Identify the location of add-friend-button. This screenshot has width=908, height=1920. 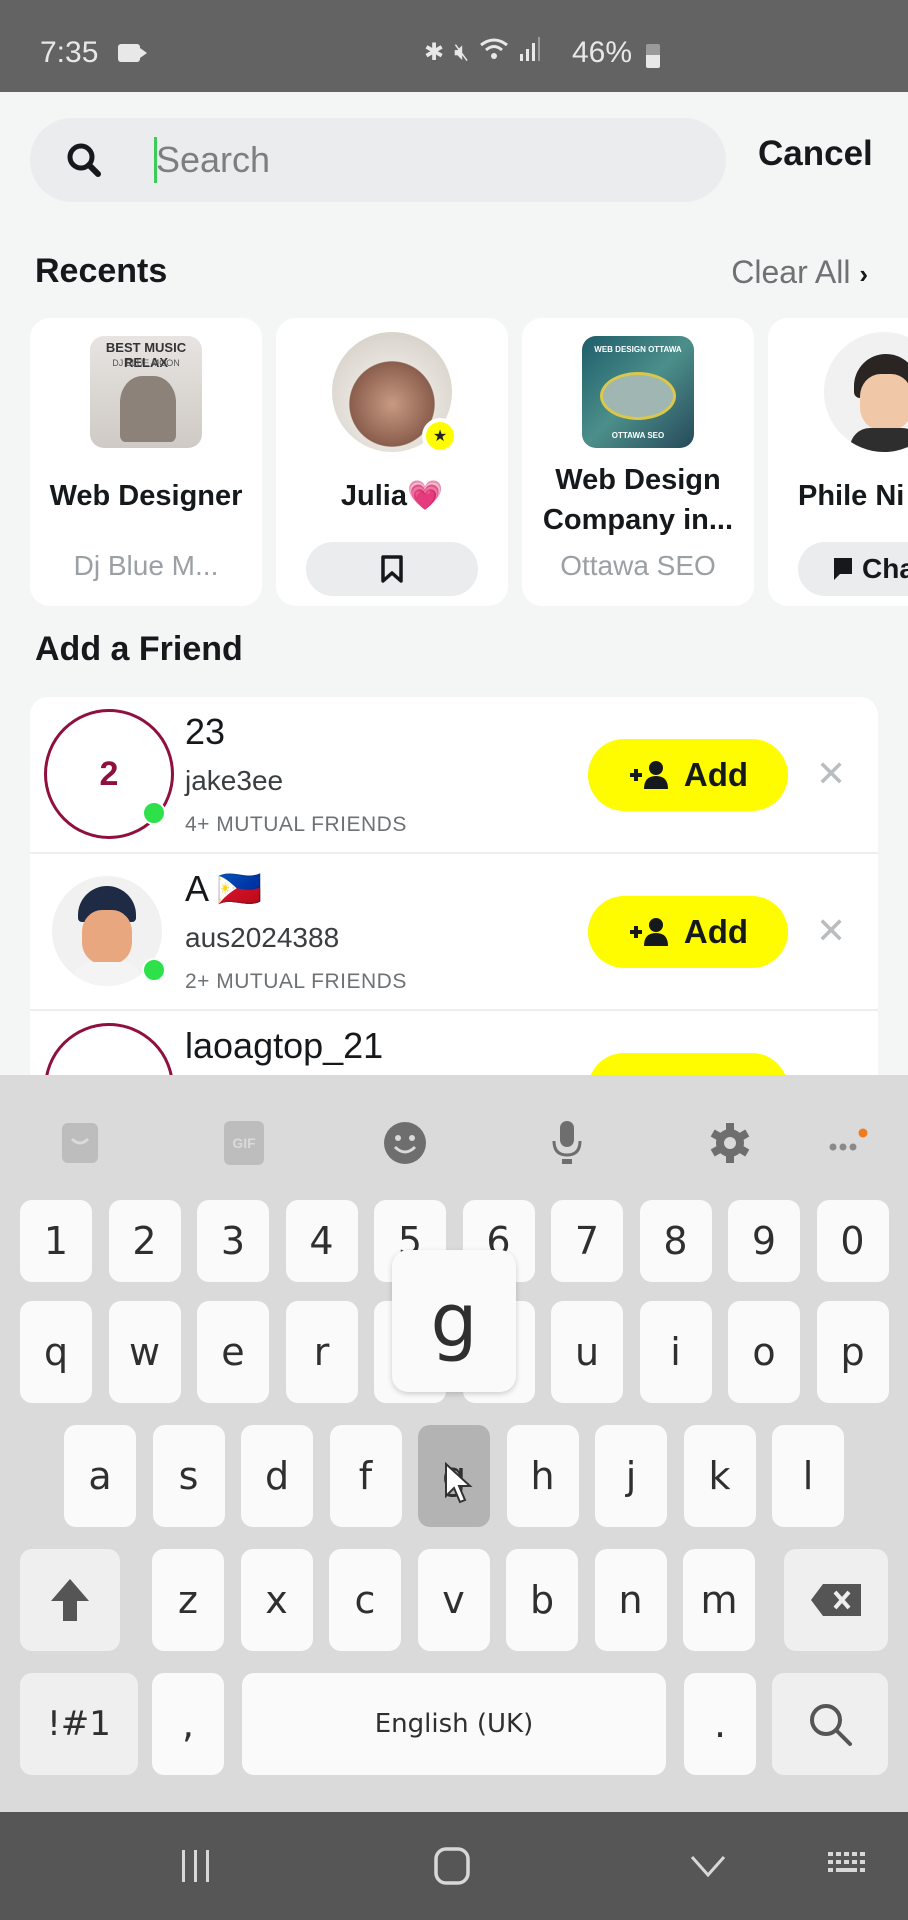
(688, 1065).